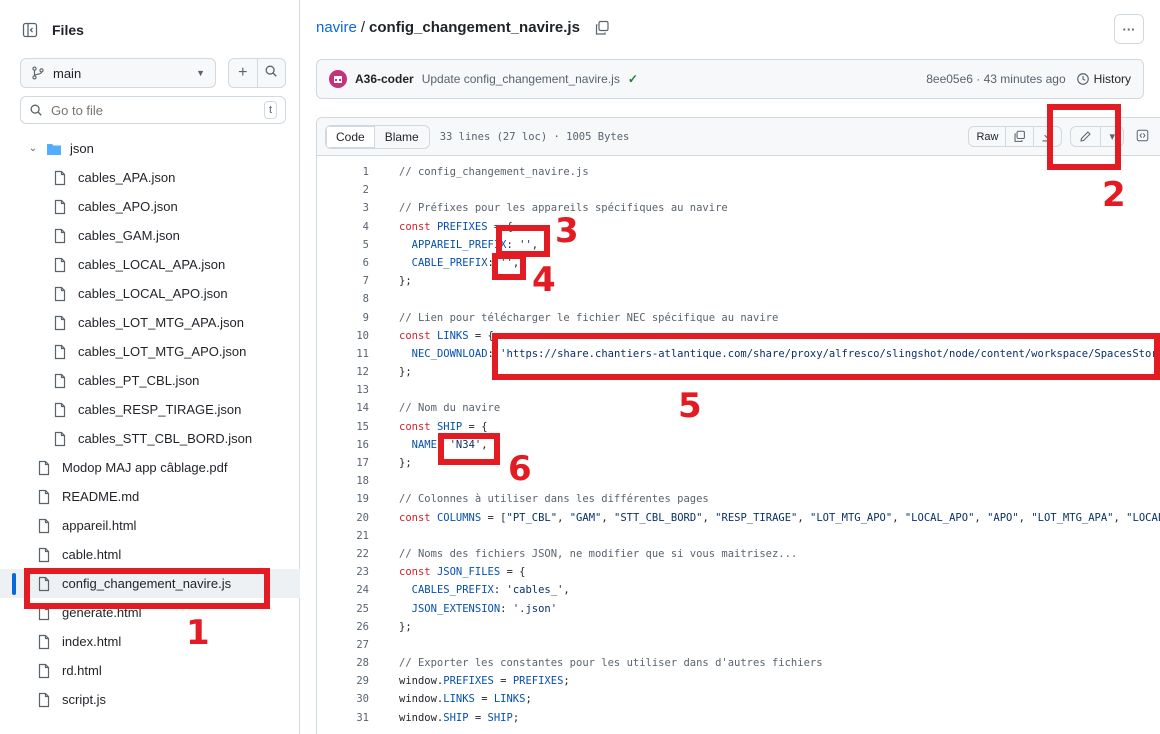 Image resolution: width=1160 pixels, height=734 pixels. I want to click on code-line: 30 window.LINKS = LINKS;, so click(738, 699).